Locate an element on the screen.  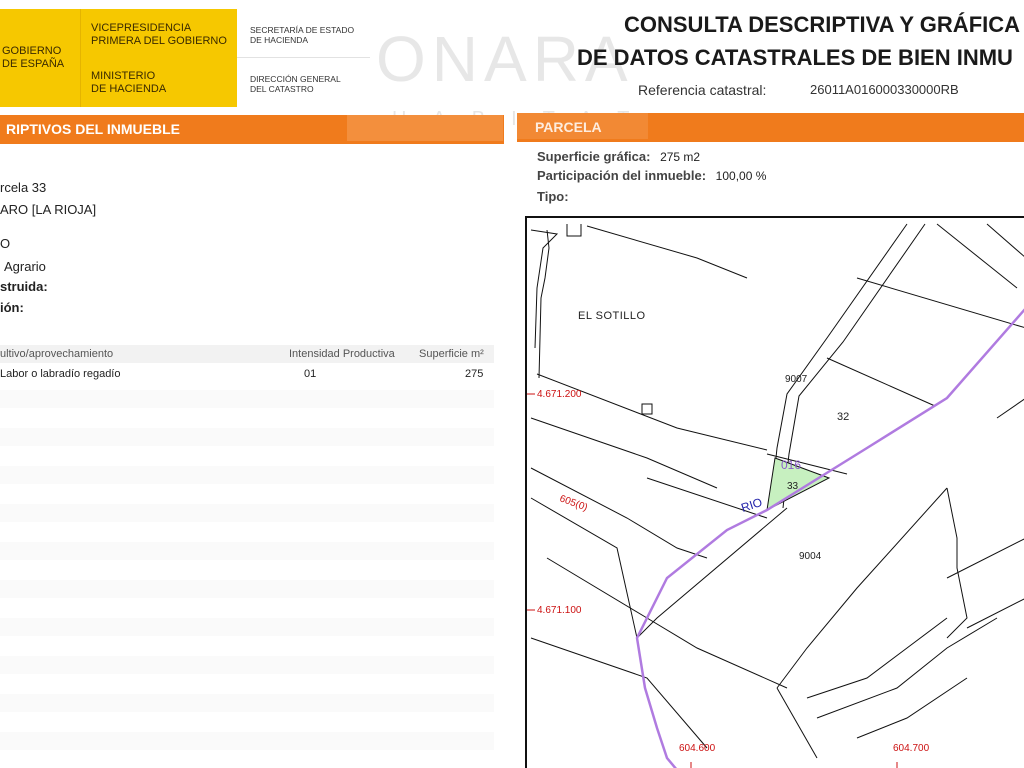
superficie-row: Superficie gráfica: 275 m2 is located at coordinates (618, 156).